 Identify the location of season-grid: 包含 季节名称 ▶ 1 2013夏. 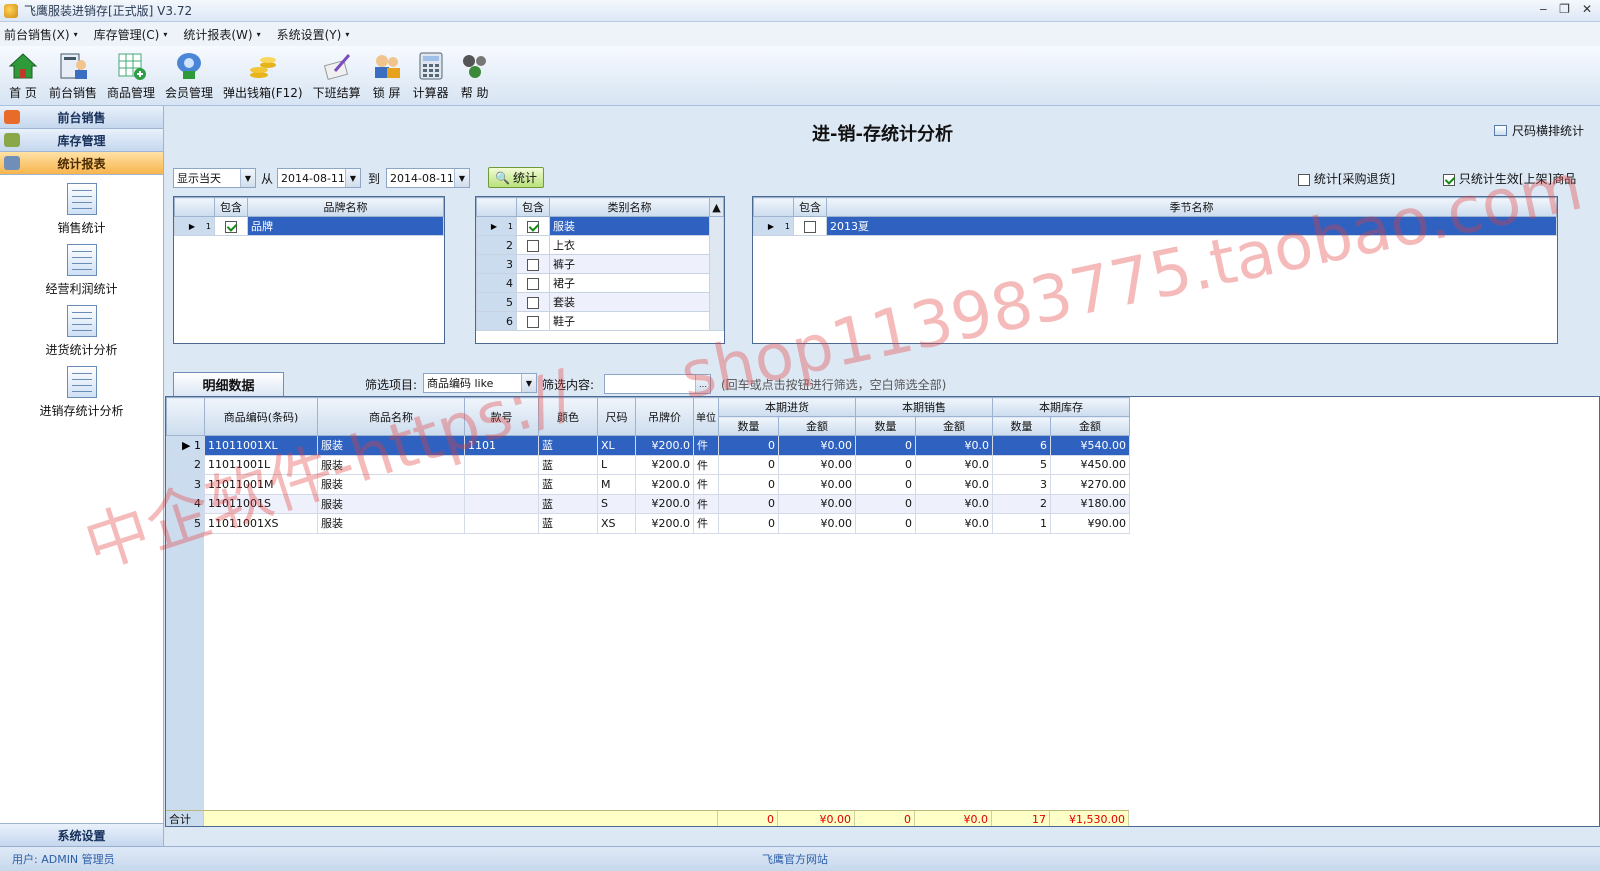
(1155, 270).